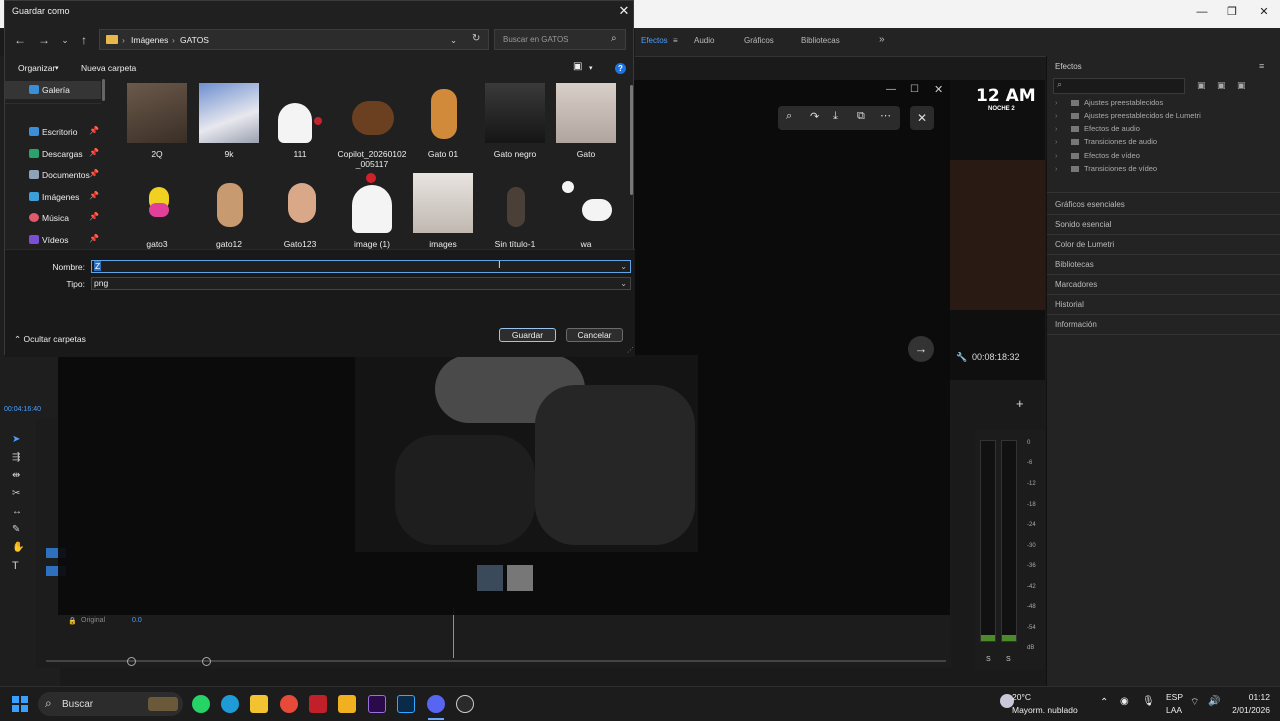 Image resolution: width=1280 pixels, height=721 pixels. I want to click on volume-icon: 🔊, so click(1214, 701).